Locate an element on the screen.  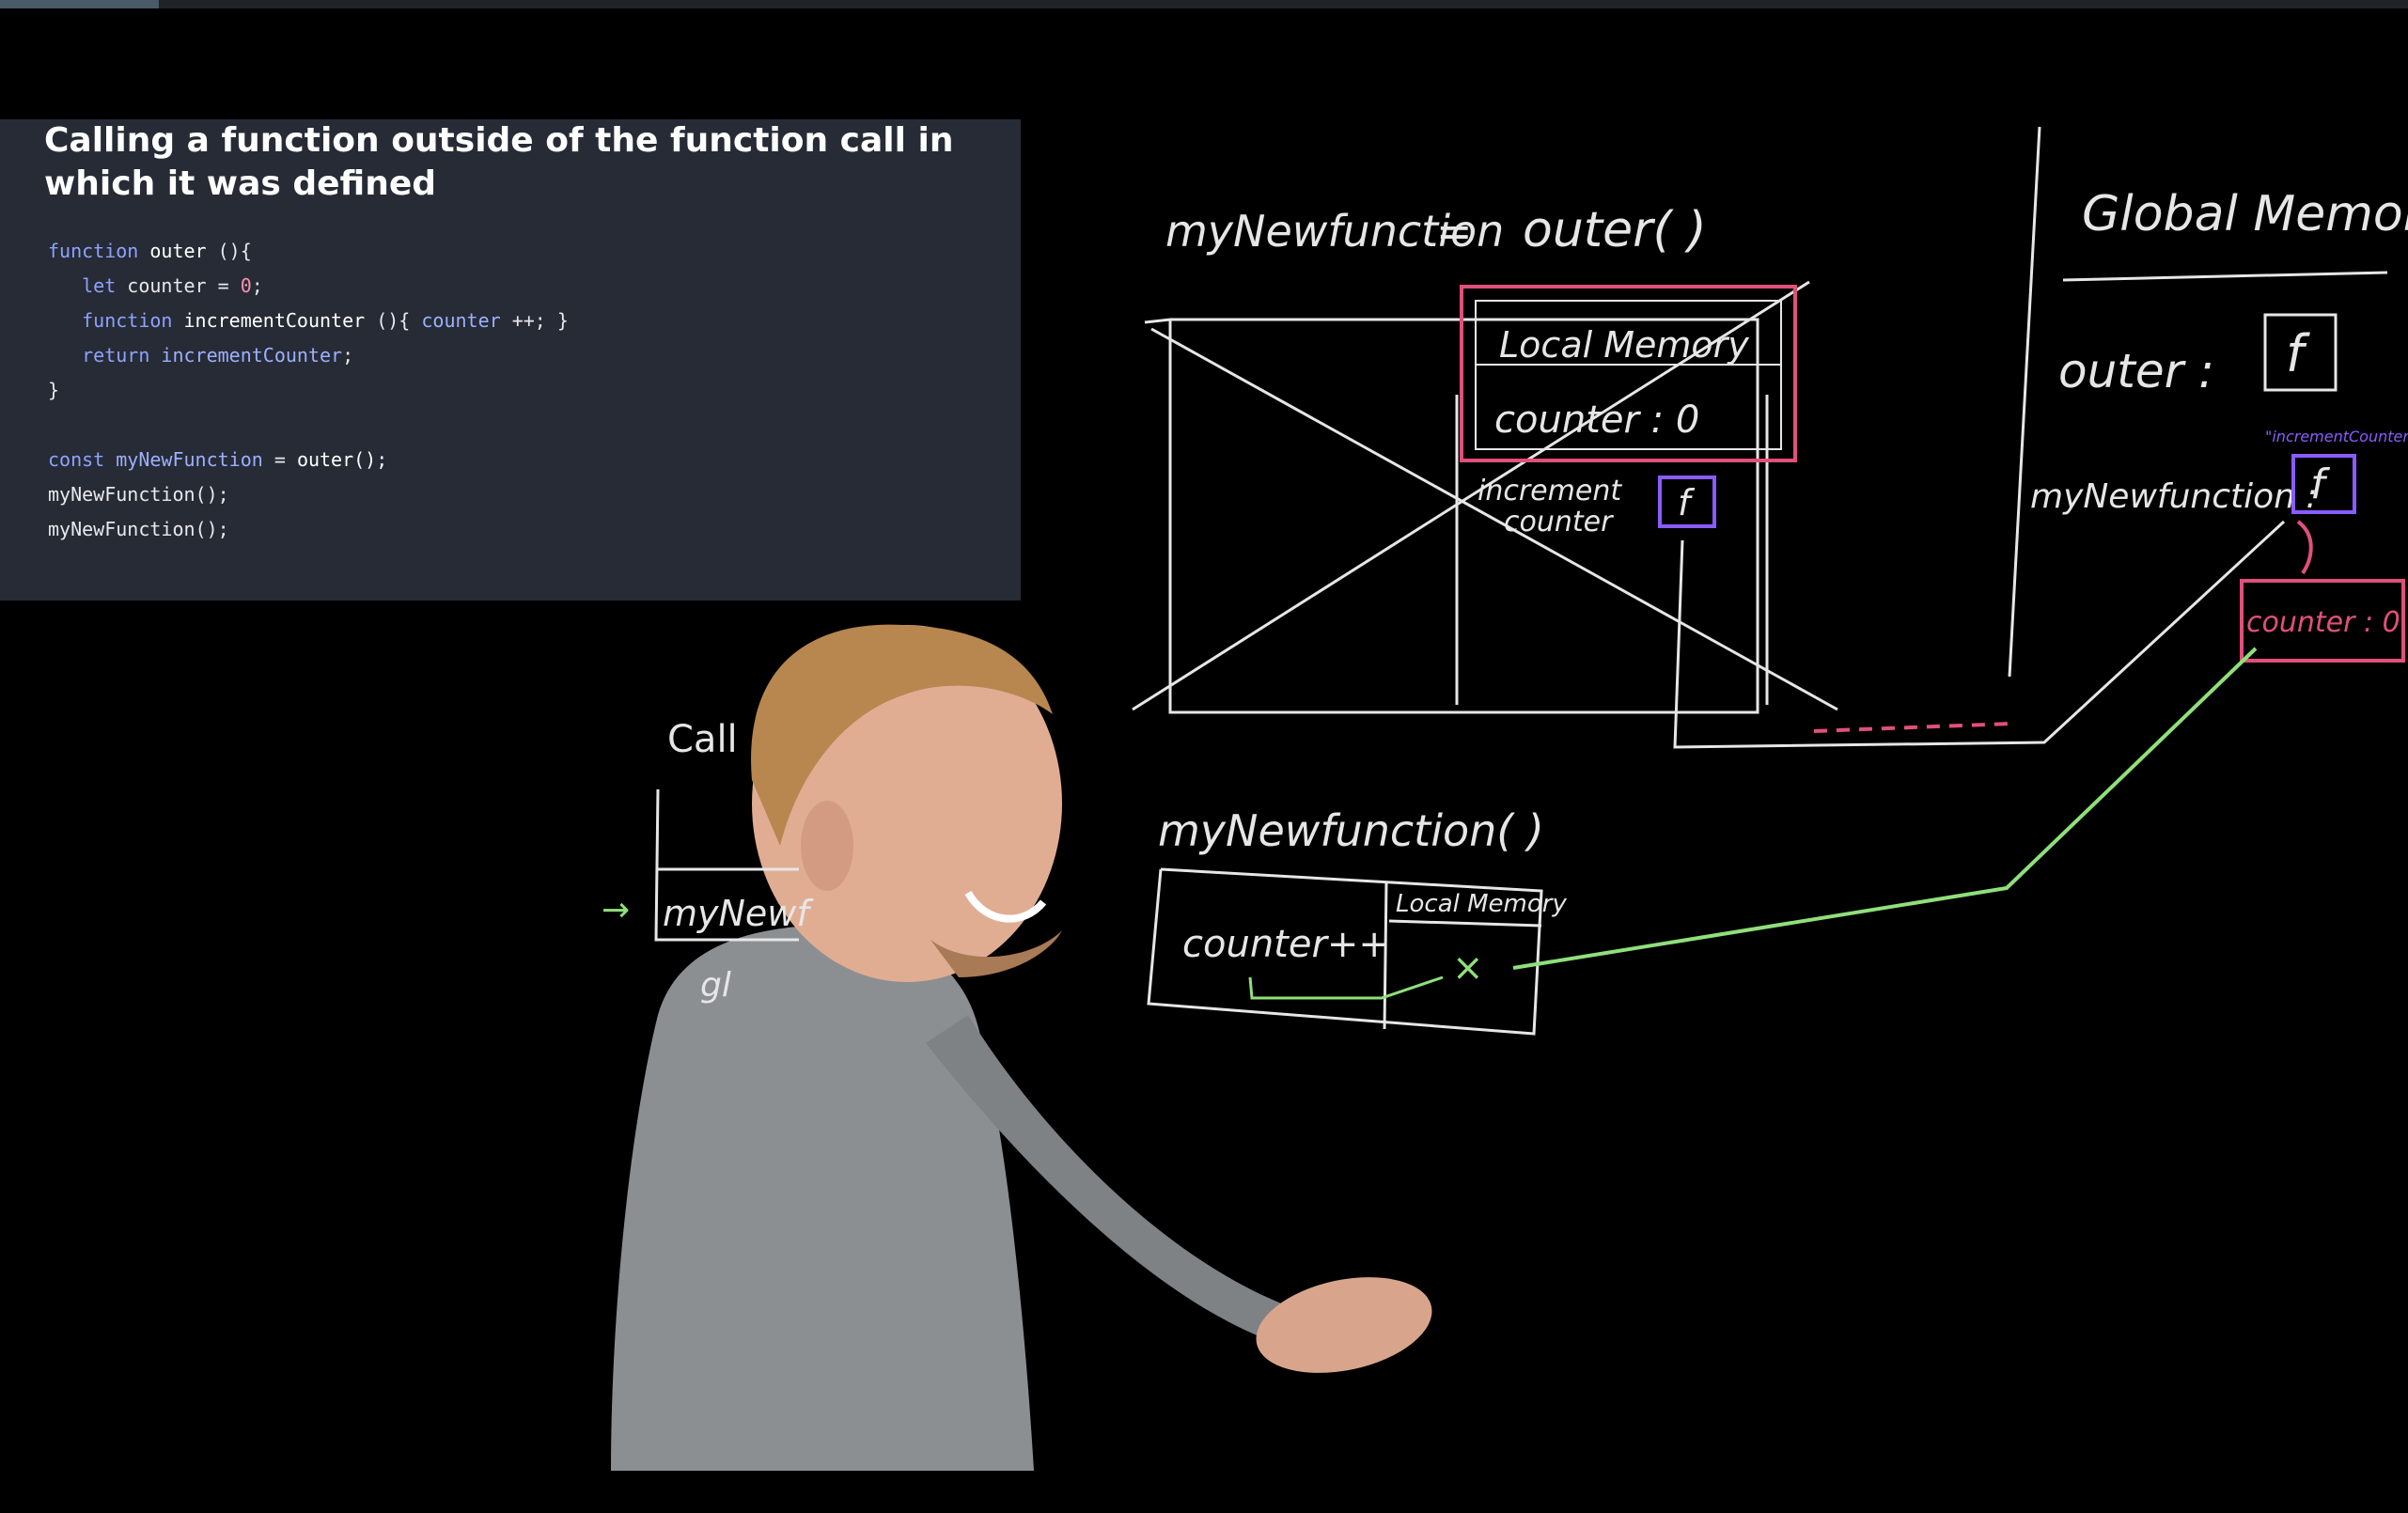
increment-f-icon: f is located at coordinates (1687, 503).